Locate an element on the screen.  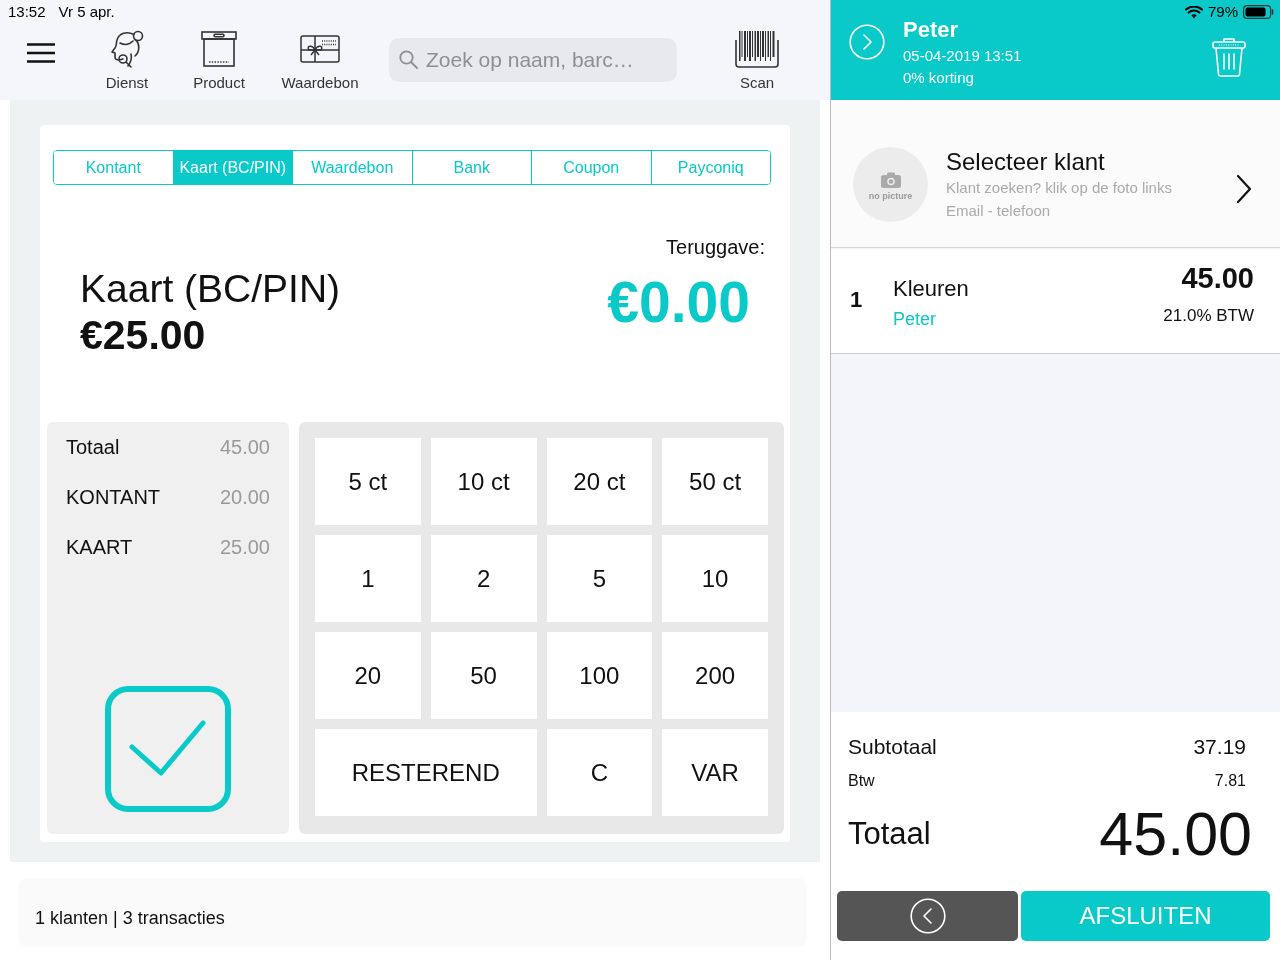
summary-value: 25.00 is located at coordinates (244, 547).